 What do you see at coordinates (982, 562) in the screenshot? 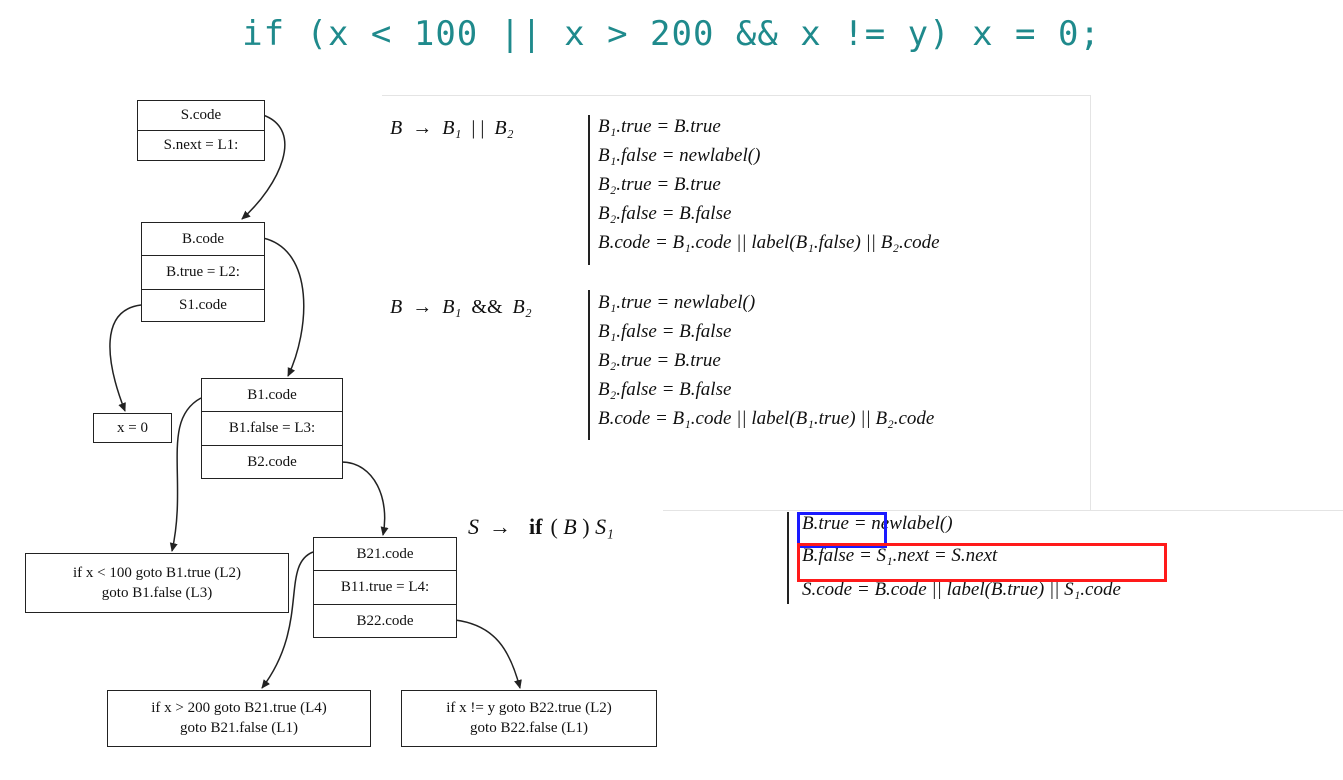
I see `highlight-b-false-chain` at bounding box center [982, 562].